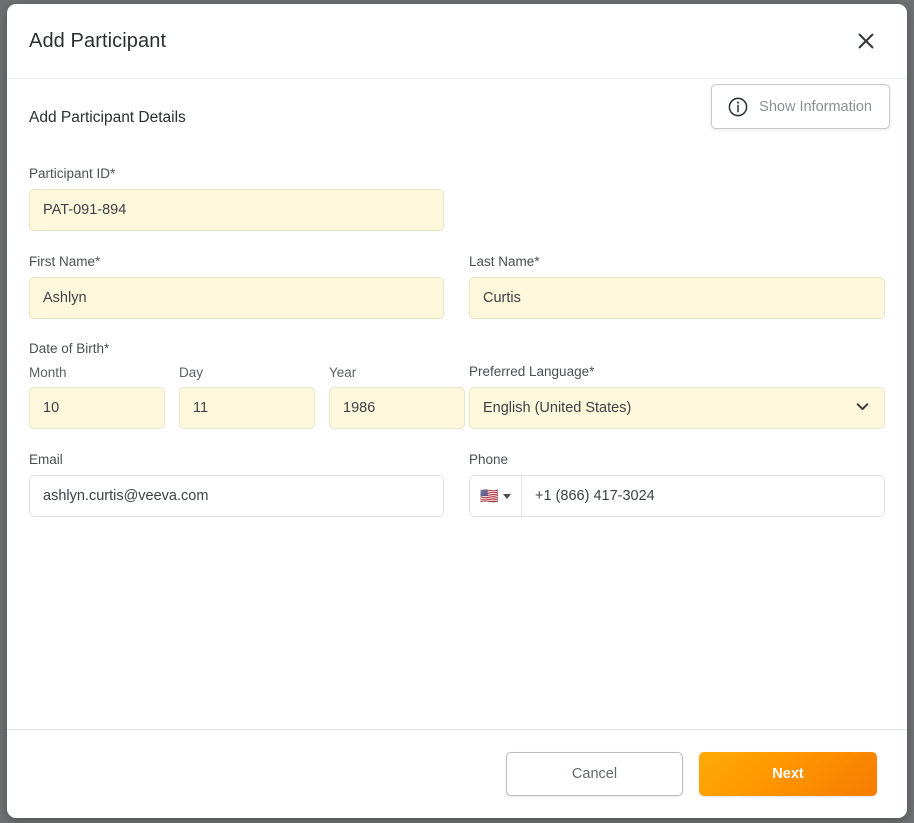 Image resolution: width=914 pixels, height=823 pixels. I want to click on date-of-birth-label: Date of Birth*, so click(69, 348).